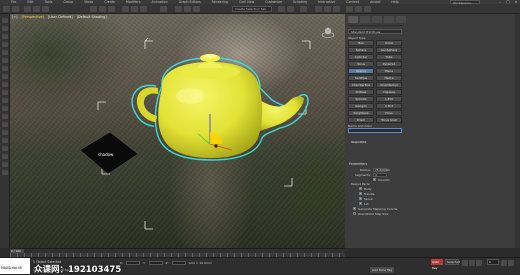 This screenshot has width=520, height=275. What do you see at coordinates (361, 50) in the screenshot?
I see `primitive-button-sphere: Sphere` at bounding box center [361, 50].